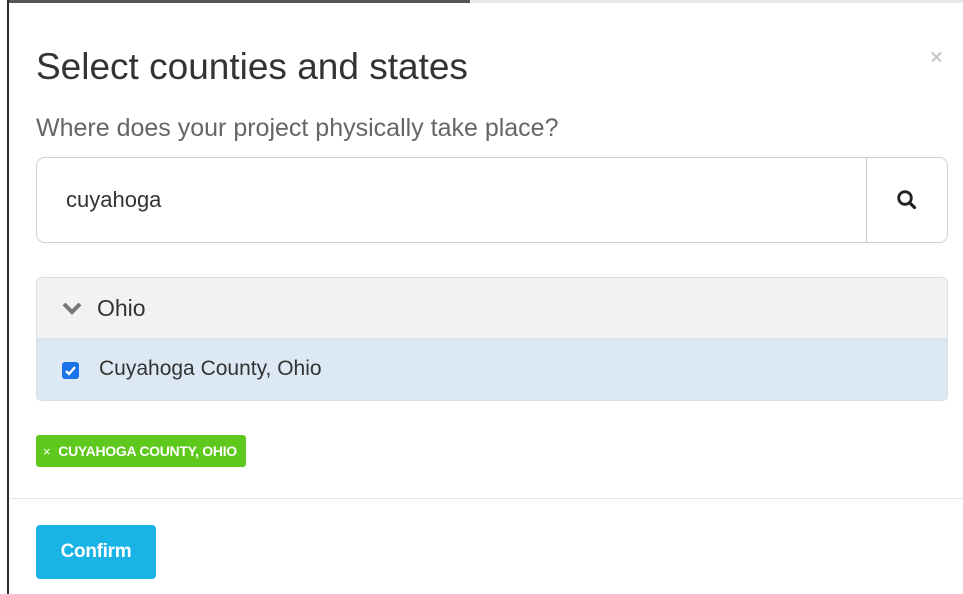  I want to click on result-label: Cuyahoga County, Ohio, so click(210, 368).